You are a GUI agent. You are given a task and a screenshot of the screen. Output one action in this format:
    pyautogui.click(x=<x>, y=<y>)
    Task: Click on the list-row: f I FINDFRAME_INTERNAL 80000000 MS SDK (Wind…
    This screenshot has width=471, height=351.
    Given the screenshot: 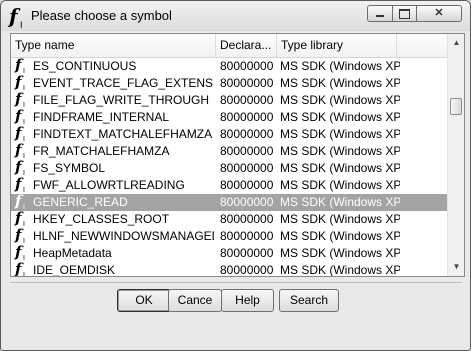 What is the action you would take?
    pyautogui.click(x=229, y=117)
    